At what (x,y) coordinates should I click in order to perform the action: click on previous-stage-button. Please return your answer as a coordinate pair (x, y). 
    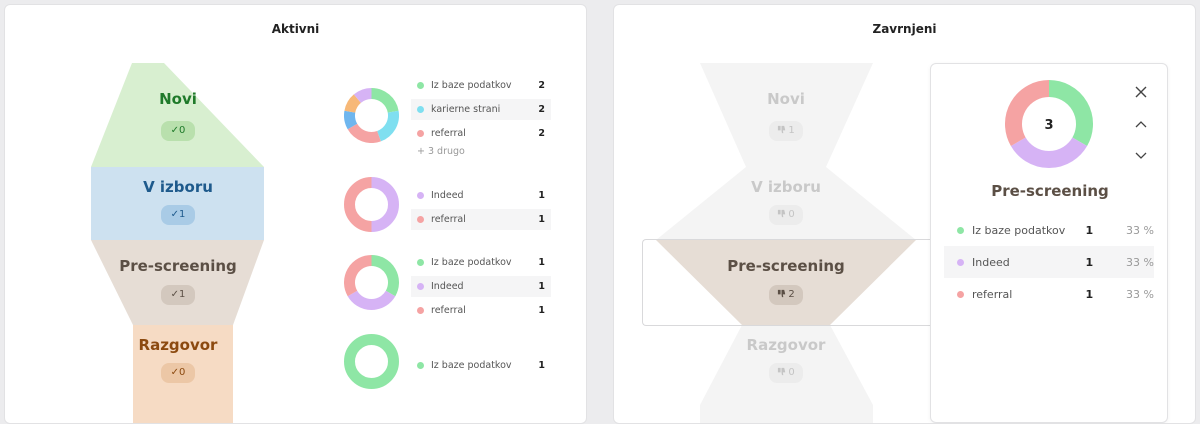
    Looking at the image, I should click on (1141, 124).